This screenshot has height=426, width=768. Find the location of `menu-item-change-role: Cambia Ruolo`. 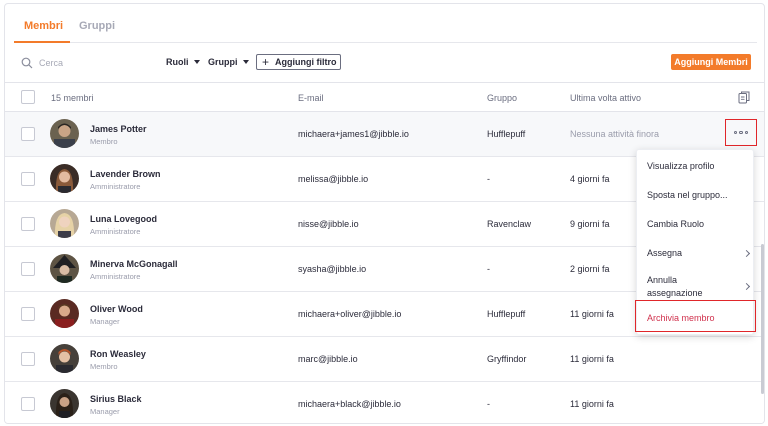

menu-item-change-role: Cambia Ruolo is located at coordinates (696, 224).